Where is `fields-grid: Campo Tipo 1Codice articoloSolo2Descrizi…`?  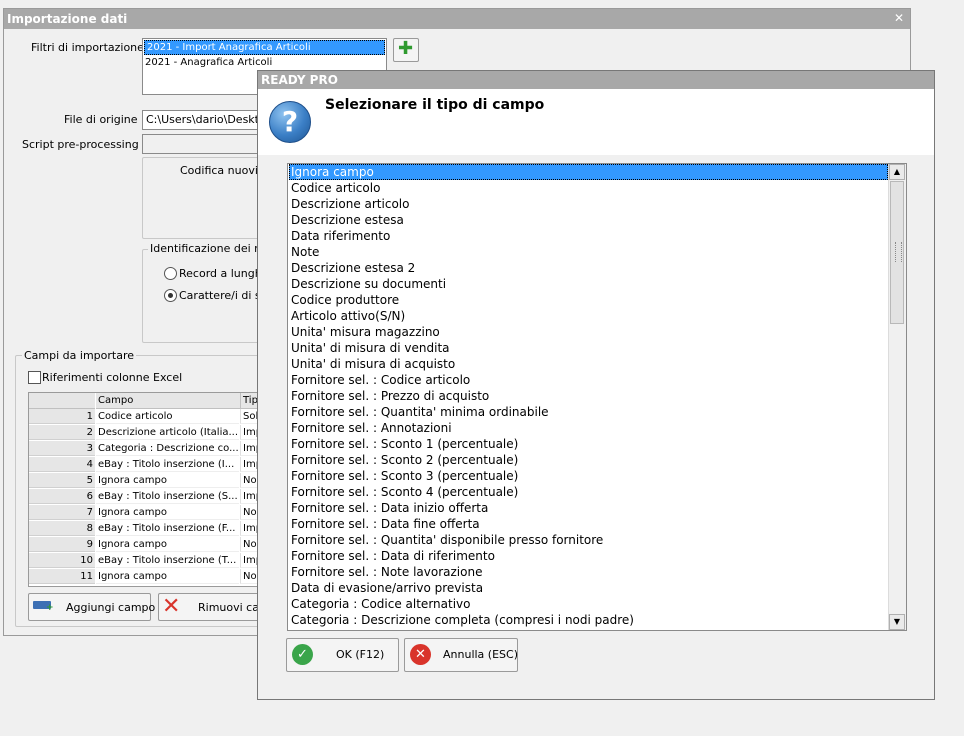
fields-grid: Campo Tipo 1Codice articoloSolo2Descrizi… is located at coordinates (145, 489).